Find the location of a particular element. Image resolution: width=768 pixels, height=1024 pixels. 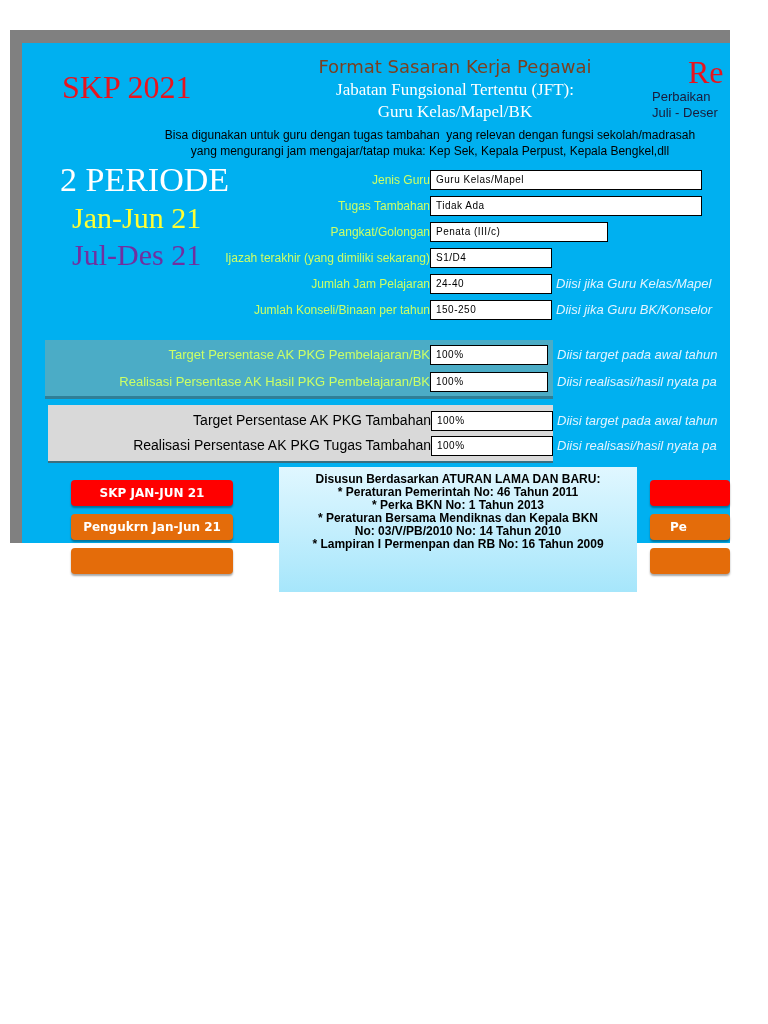

field-label: Target Persentase AK PKG Tambahan is located at coordinates (312, 420).